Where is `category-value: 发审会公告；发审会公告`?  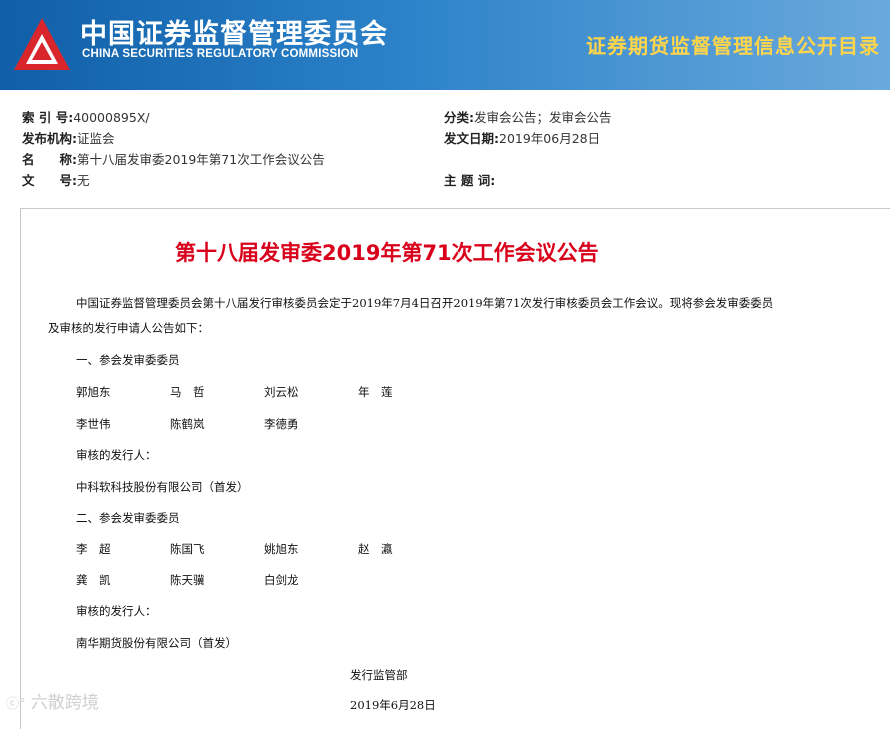 category-value: 发审会公告；发审会公告 is located at coordinates (543, 117).